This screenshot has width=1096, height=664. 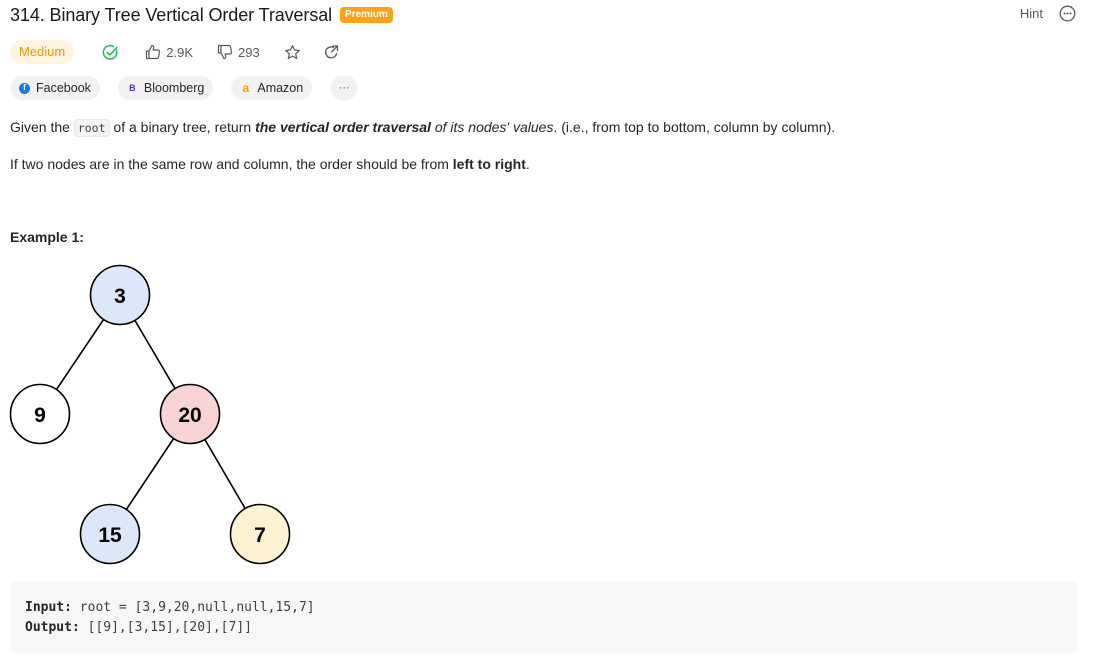 I want to click on premium-badge: Premium, so click(x=366, y=15).